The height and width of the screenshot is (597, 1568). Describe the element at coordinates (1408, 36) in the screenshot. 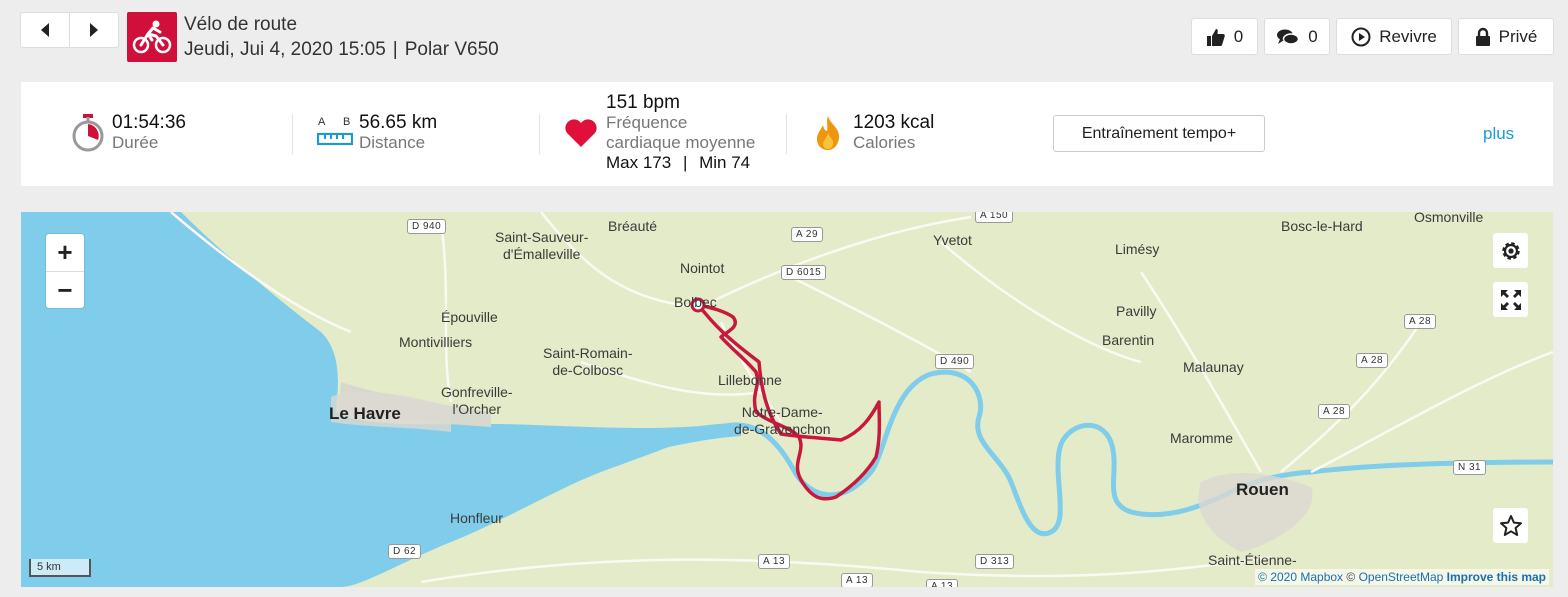

I see `relive-label: Revivre` at that location.